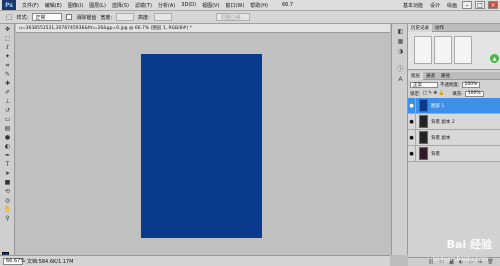  I want to click on brush-tool-icon: ✐, so click(7, 92).